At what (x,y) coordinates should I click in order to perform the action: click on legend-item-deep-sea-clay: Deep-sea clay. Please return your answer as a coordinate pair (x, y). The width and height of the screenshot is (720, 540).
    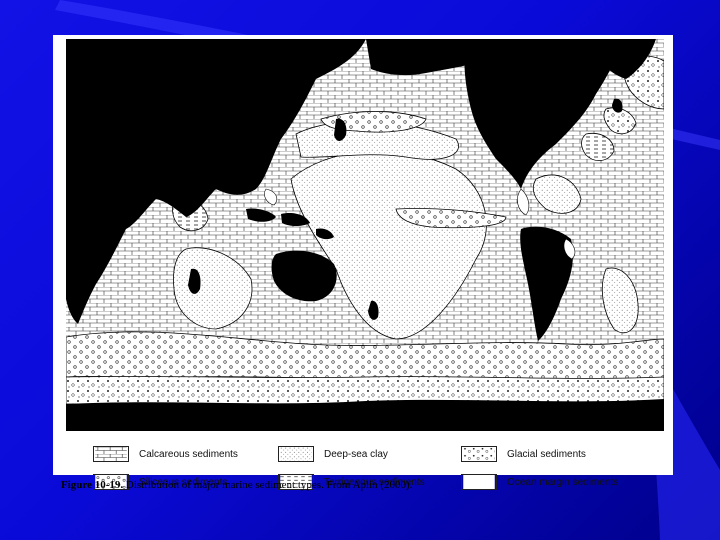
    Looking at the image, I should click on (333, 454).